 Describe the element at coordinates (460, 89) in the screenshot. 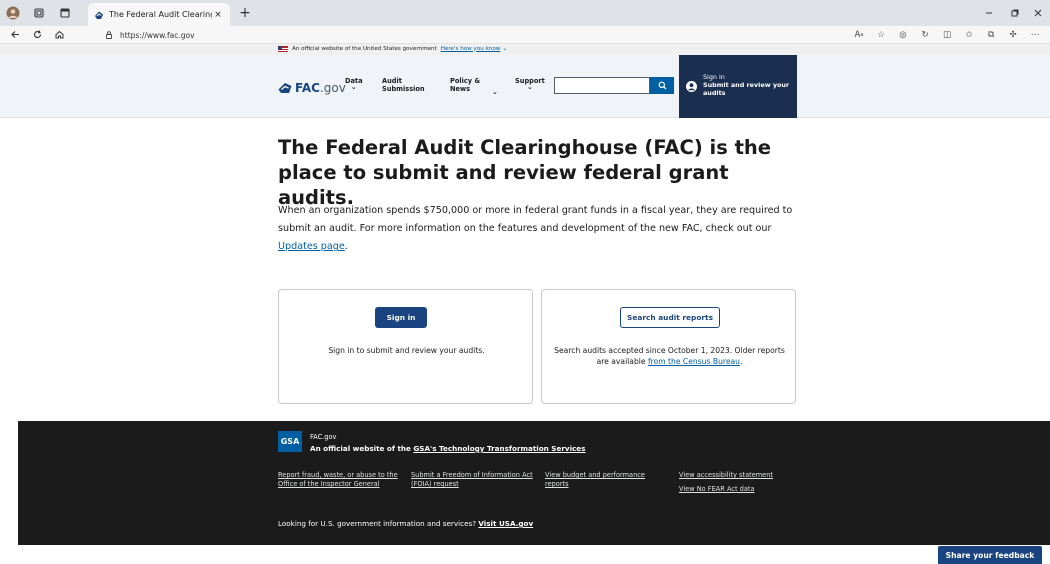

I see `nav-policy-label-2: News` at that location.